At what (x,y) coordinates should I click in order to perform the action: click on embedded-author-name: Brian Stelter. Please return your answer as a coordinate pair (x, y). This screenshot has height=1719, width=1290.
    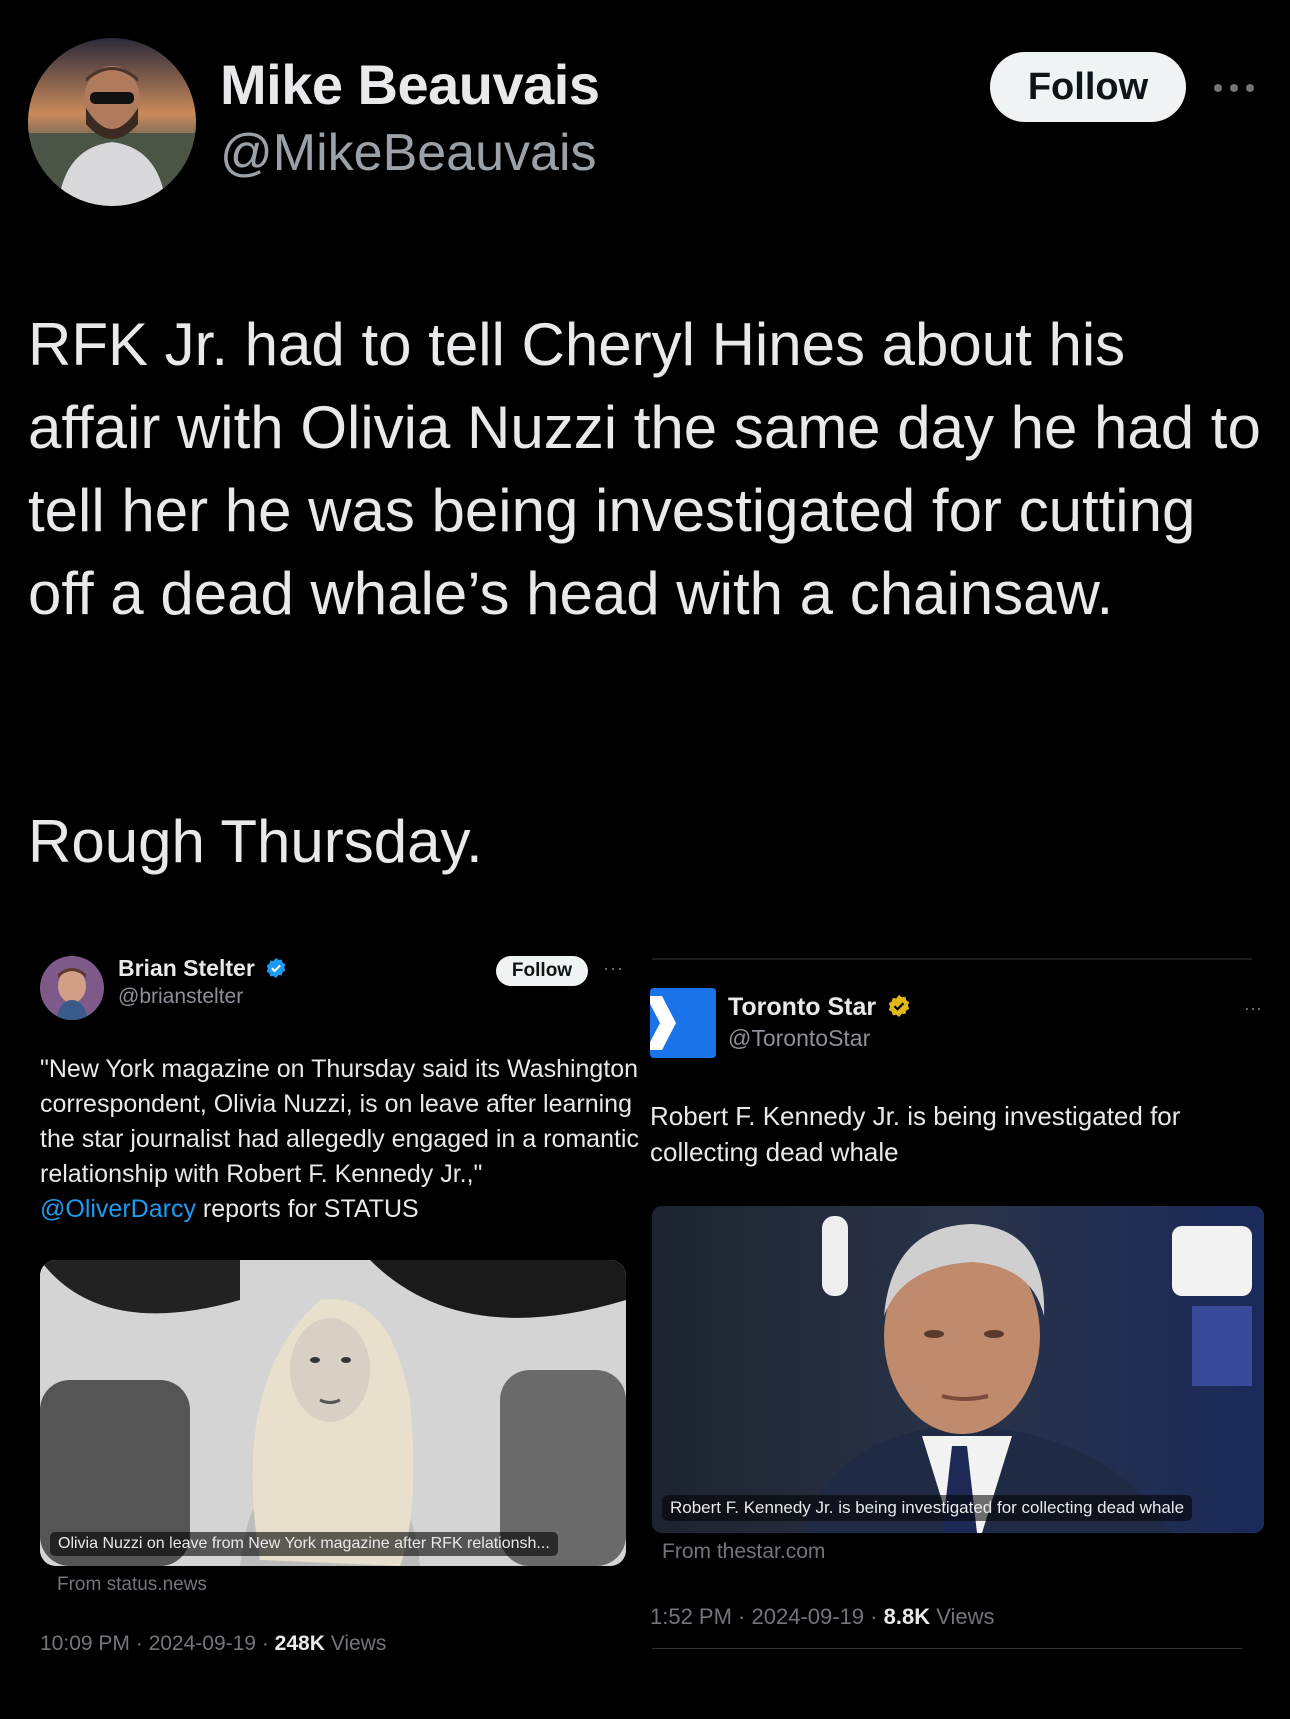
    Looking at the image, I should click on (202, 968).